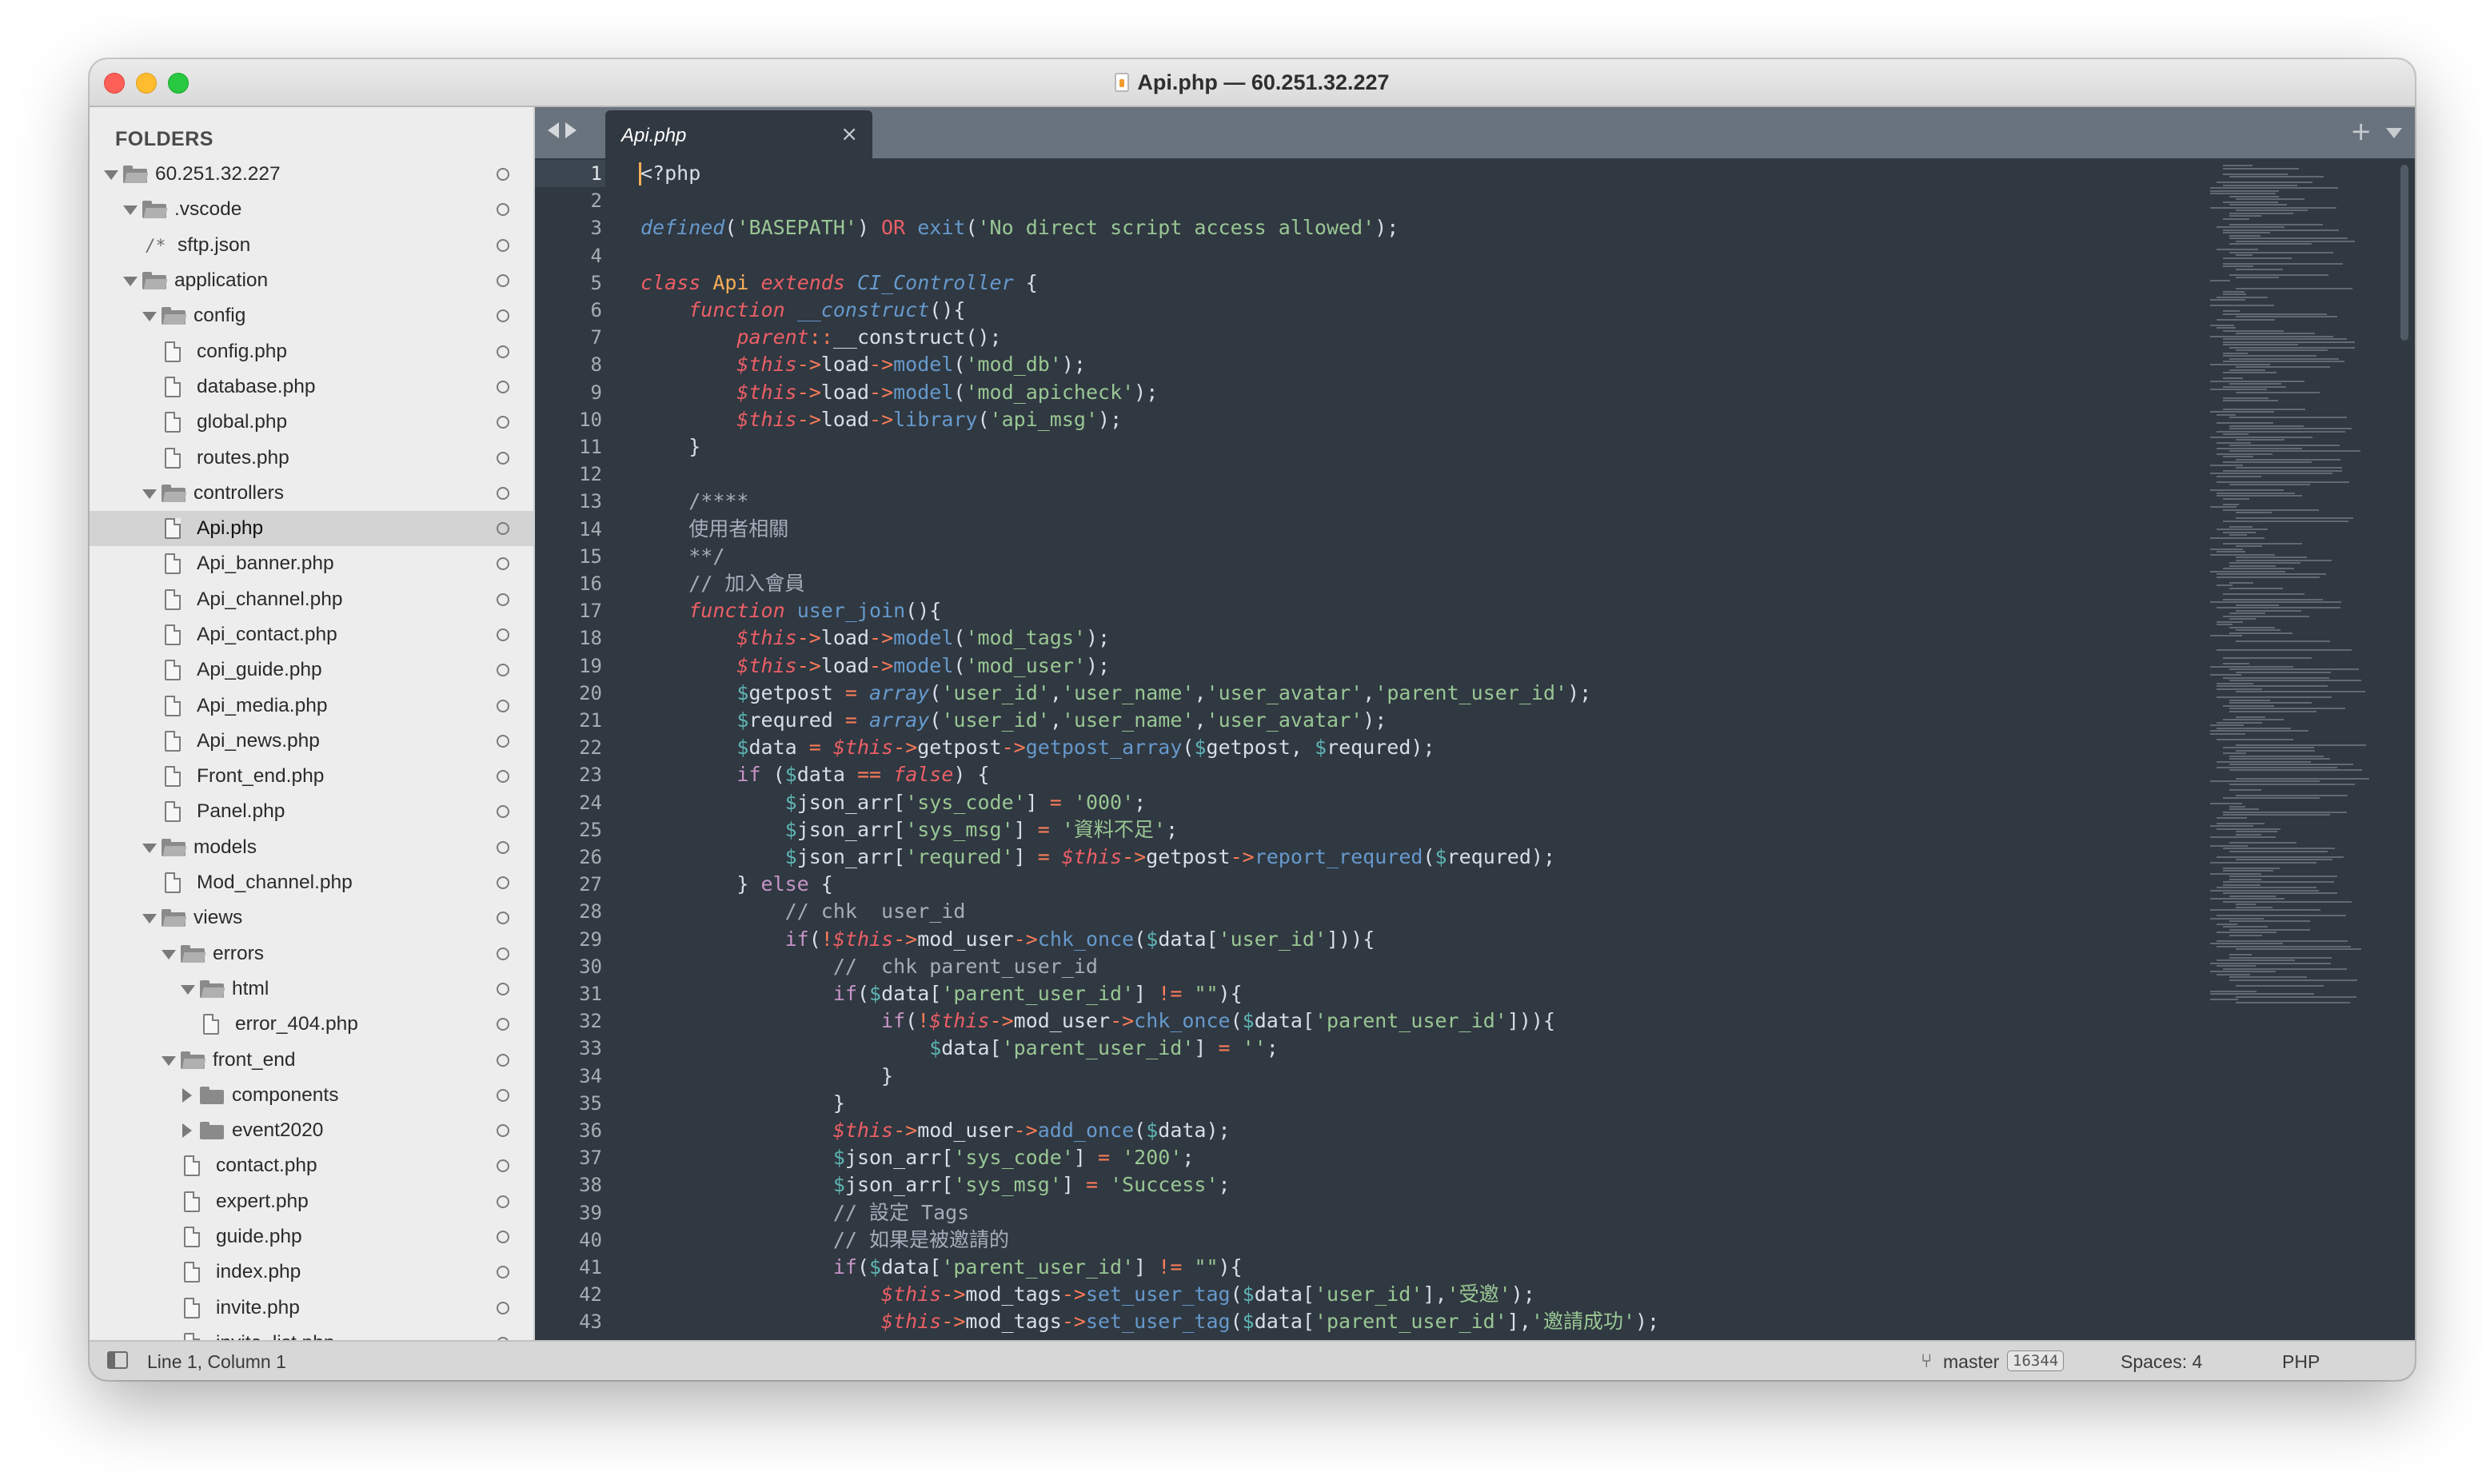 The height and width of the screenshot is (1484, 2482). Describe the element at coordinates (1414, 638) in the screenshot. I see `code-line: 18 $this->load->model('mod_tags');` at that location.